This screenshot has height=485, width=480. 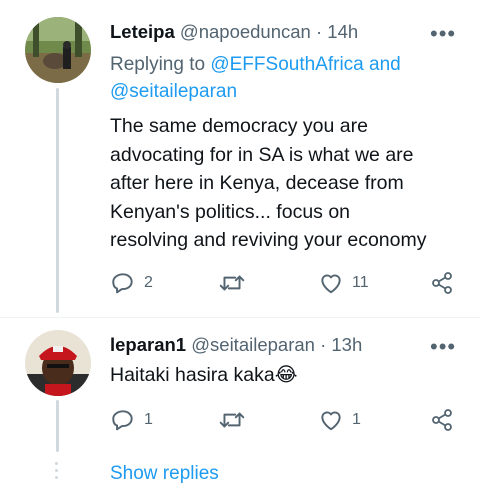 What do you see at coordinates (240, 317) in the screenshot?
I see `tweet-divider` at bounding box center [240, 317].